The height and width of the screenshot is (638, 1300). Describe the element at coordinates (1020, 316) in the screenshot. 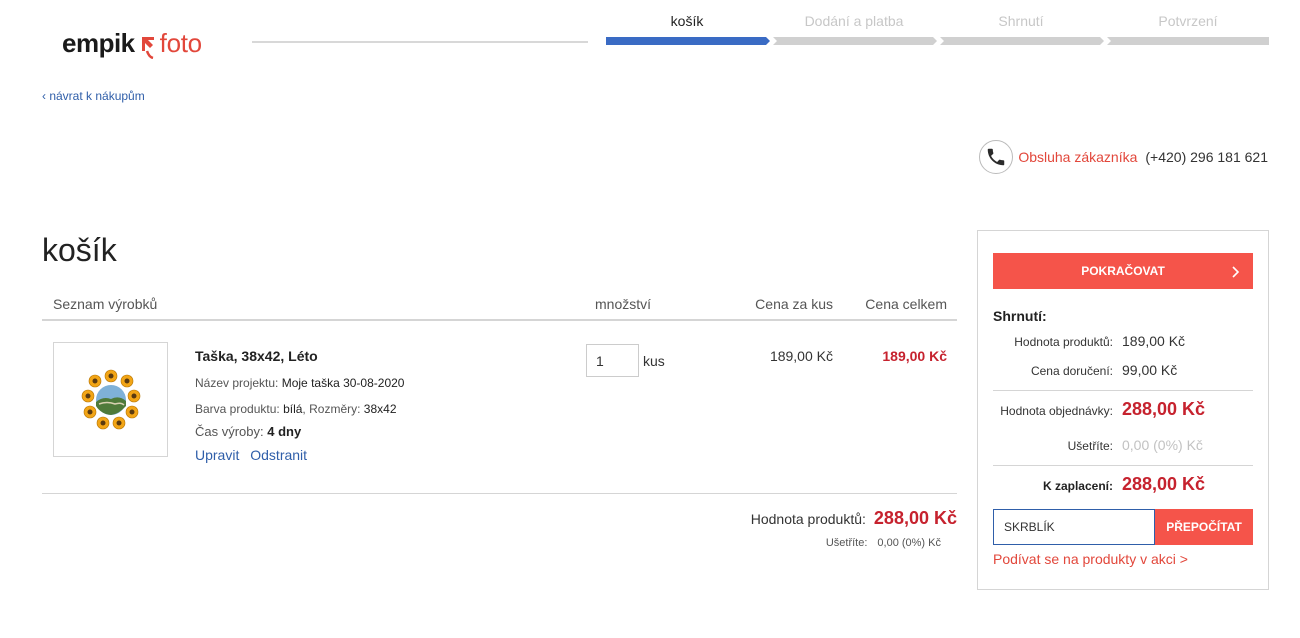

I see `summary-title: Shrnutí:` at that location.